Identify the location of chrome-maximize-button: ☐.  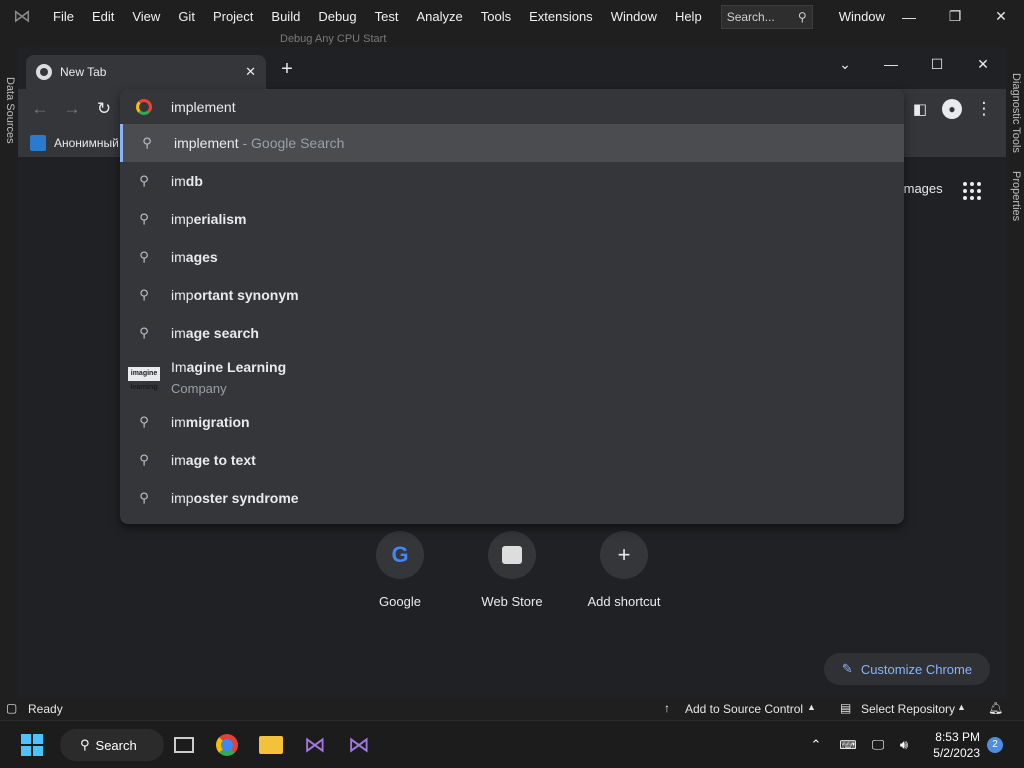
(937, 64).